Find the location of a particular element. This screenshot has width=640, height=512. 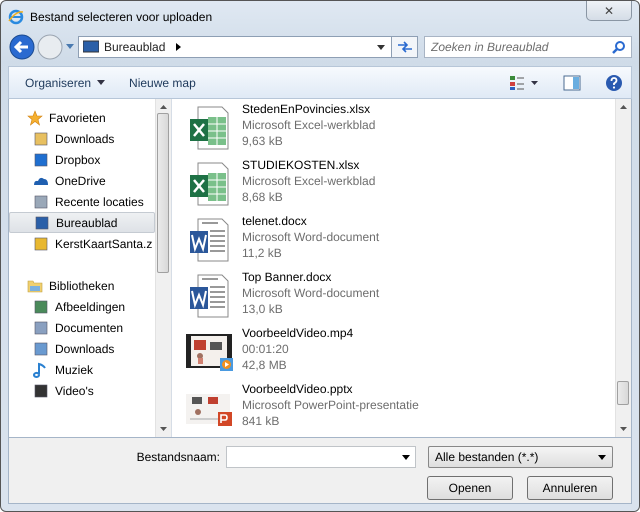

file-item: STUDIEKOSTEN.xlsx Microsoft Excel-werkblad 8,68 kB is located at coordinates (400, 185).